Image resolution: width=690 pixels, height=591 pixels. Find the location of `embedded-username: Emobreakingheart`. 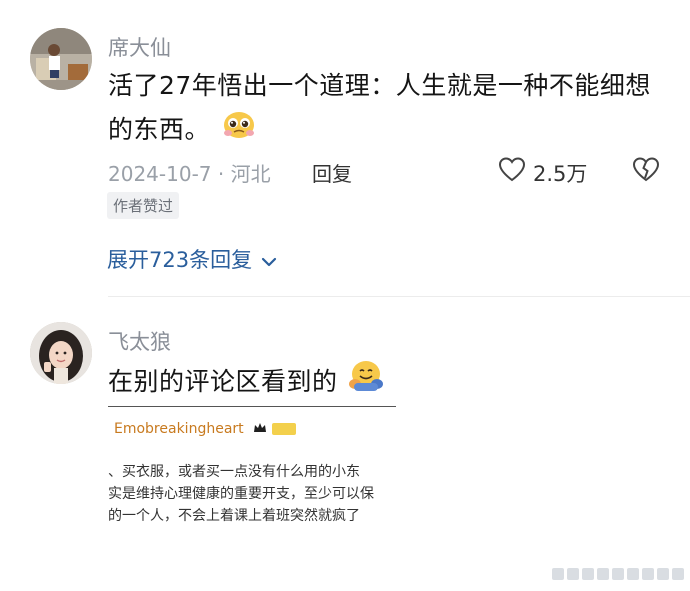

embedded-username: Emobreakingheart is located at coordinates (179, 429).